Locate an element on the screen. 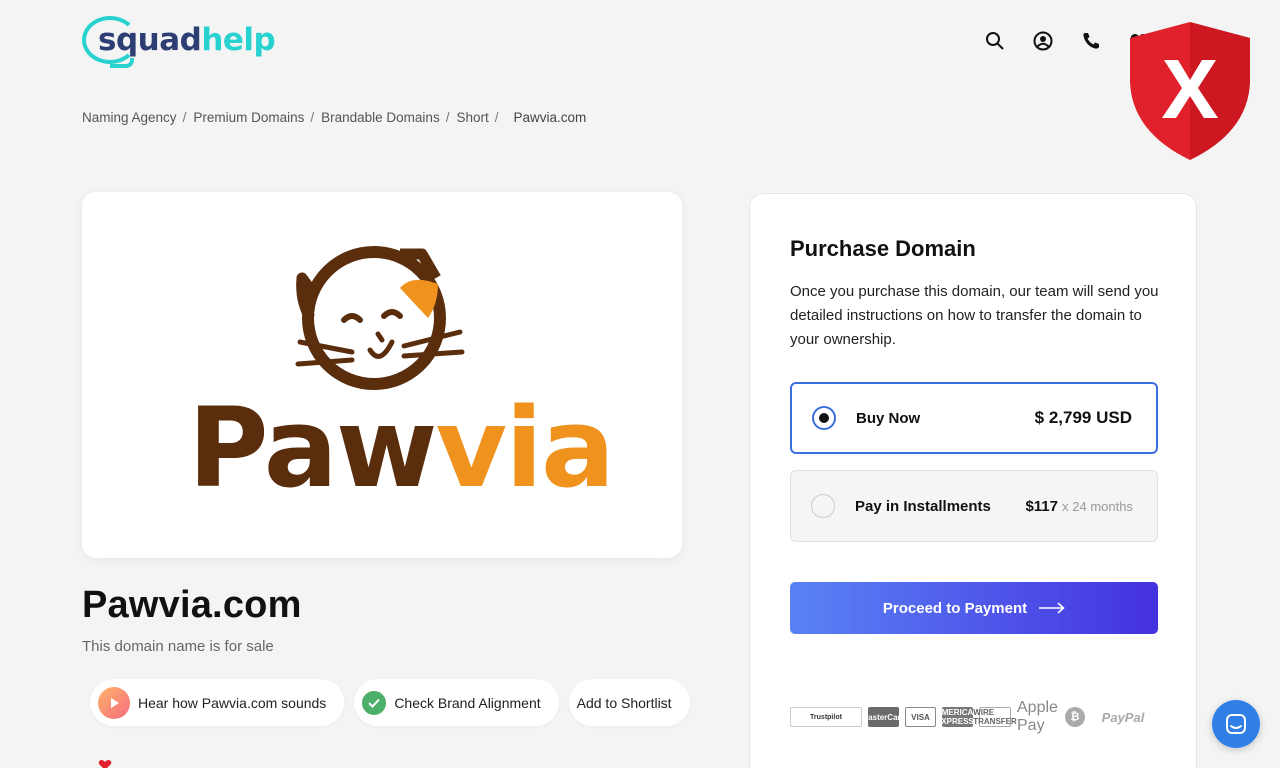 This screenshot has width=1280, height=768. domain-subtitle: This domain name is for sale is located at coordinates (178, 646).